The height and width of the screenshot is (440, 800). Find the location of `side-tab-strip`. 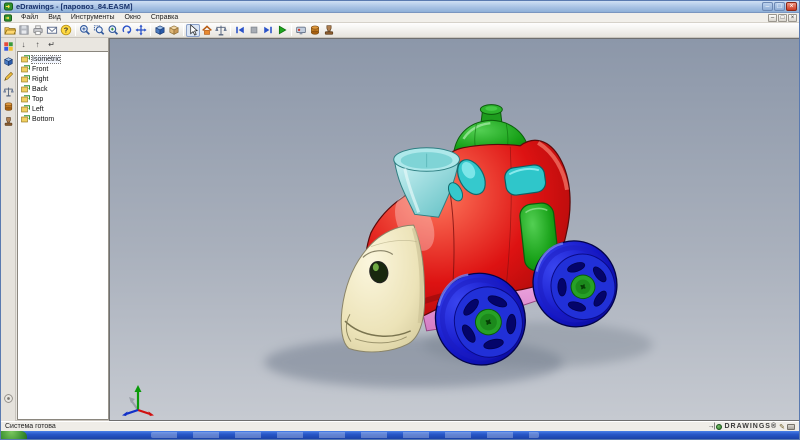

side-tab-strip is located at coordinates (8, 229).